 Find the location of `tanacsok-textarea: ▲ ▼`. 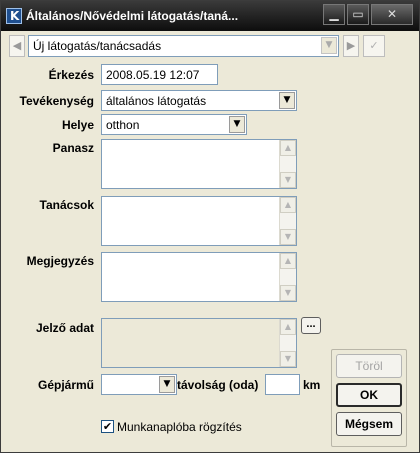

tanacsok-textarea: ▲ ▼ is located at coordinates (199, 221).